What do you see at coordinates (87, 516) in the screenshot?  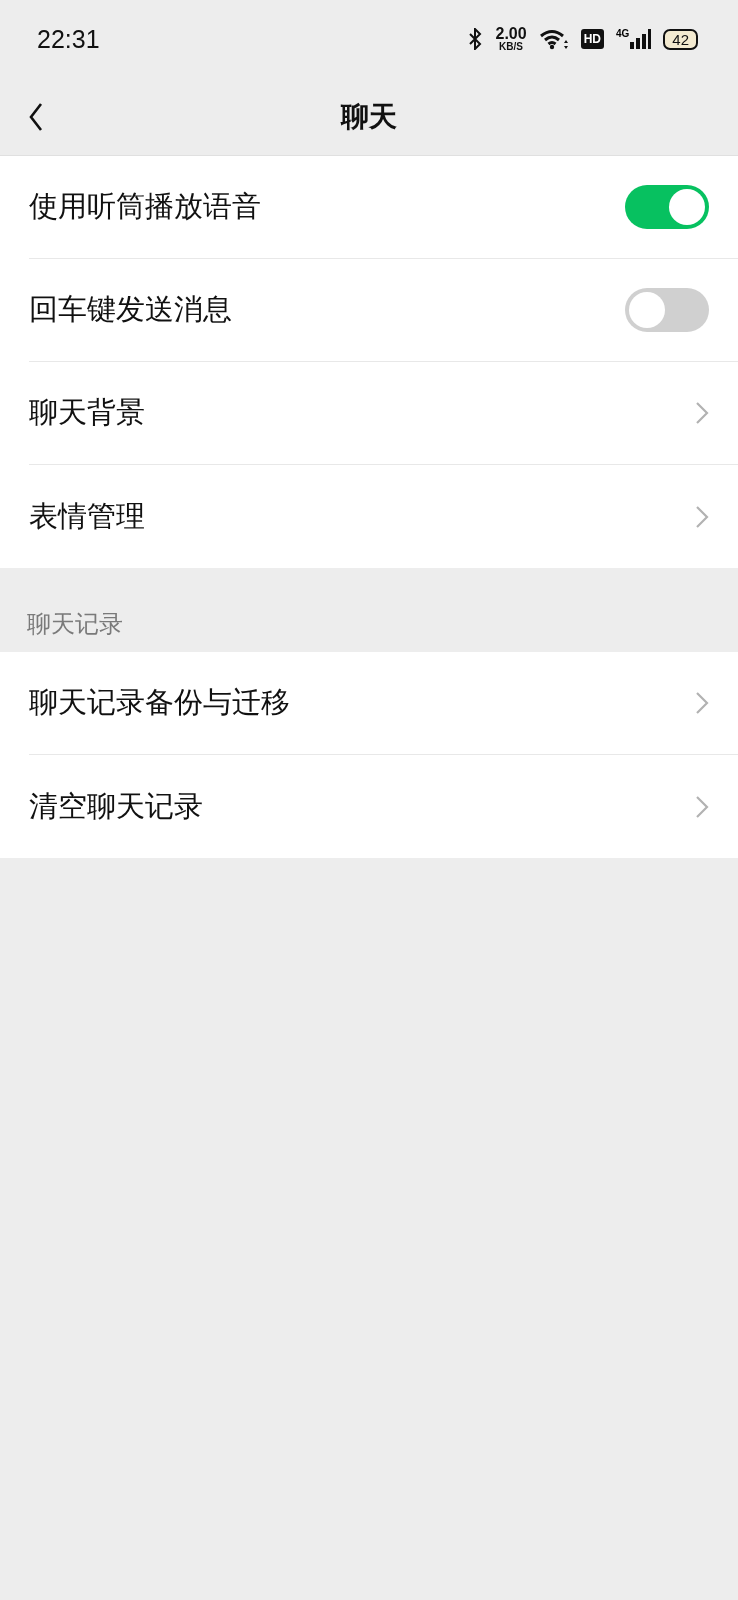 I see `row-label: 表情管理` at bounding box center [87, 516].